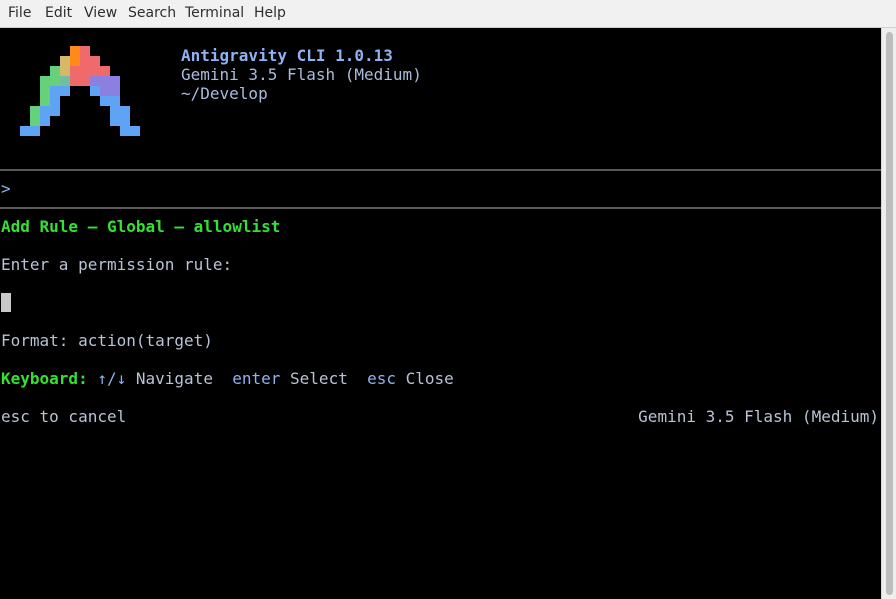  Describe the element at coordinates (152, 13) in the screenshot. I see `menu-search: Search` at that location.